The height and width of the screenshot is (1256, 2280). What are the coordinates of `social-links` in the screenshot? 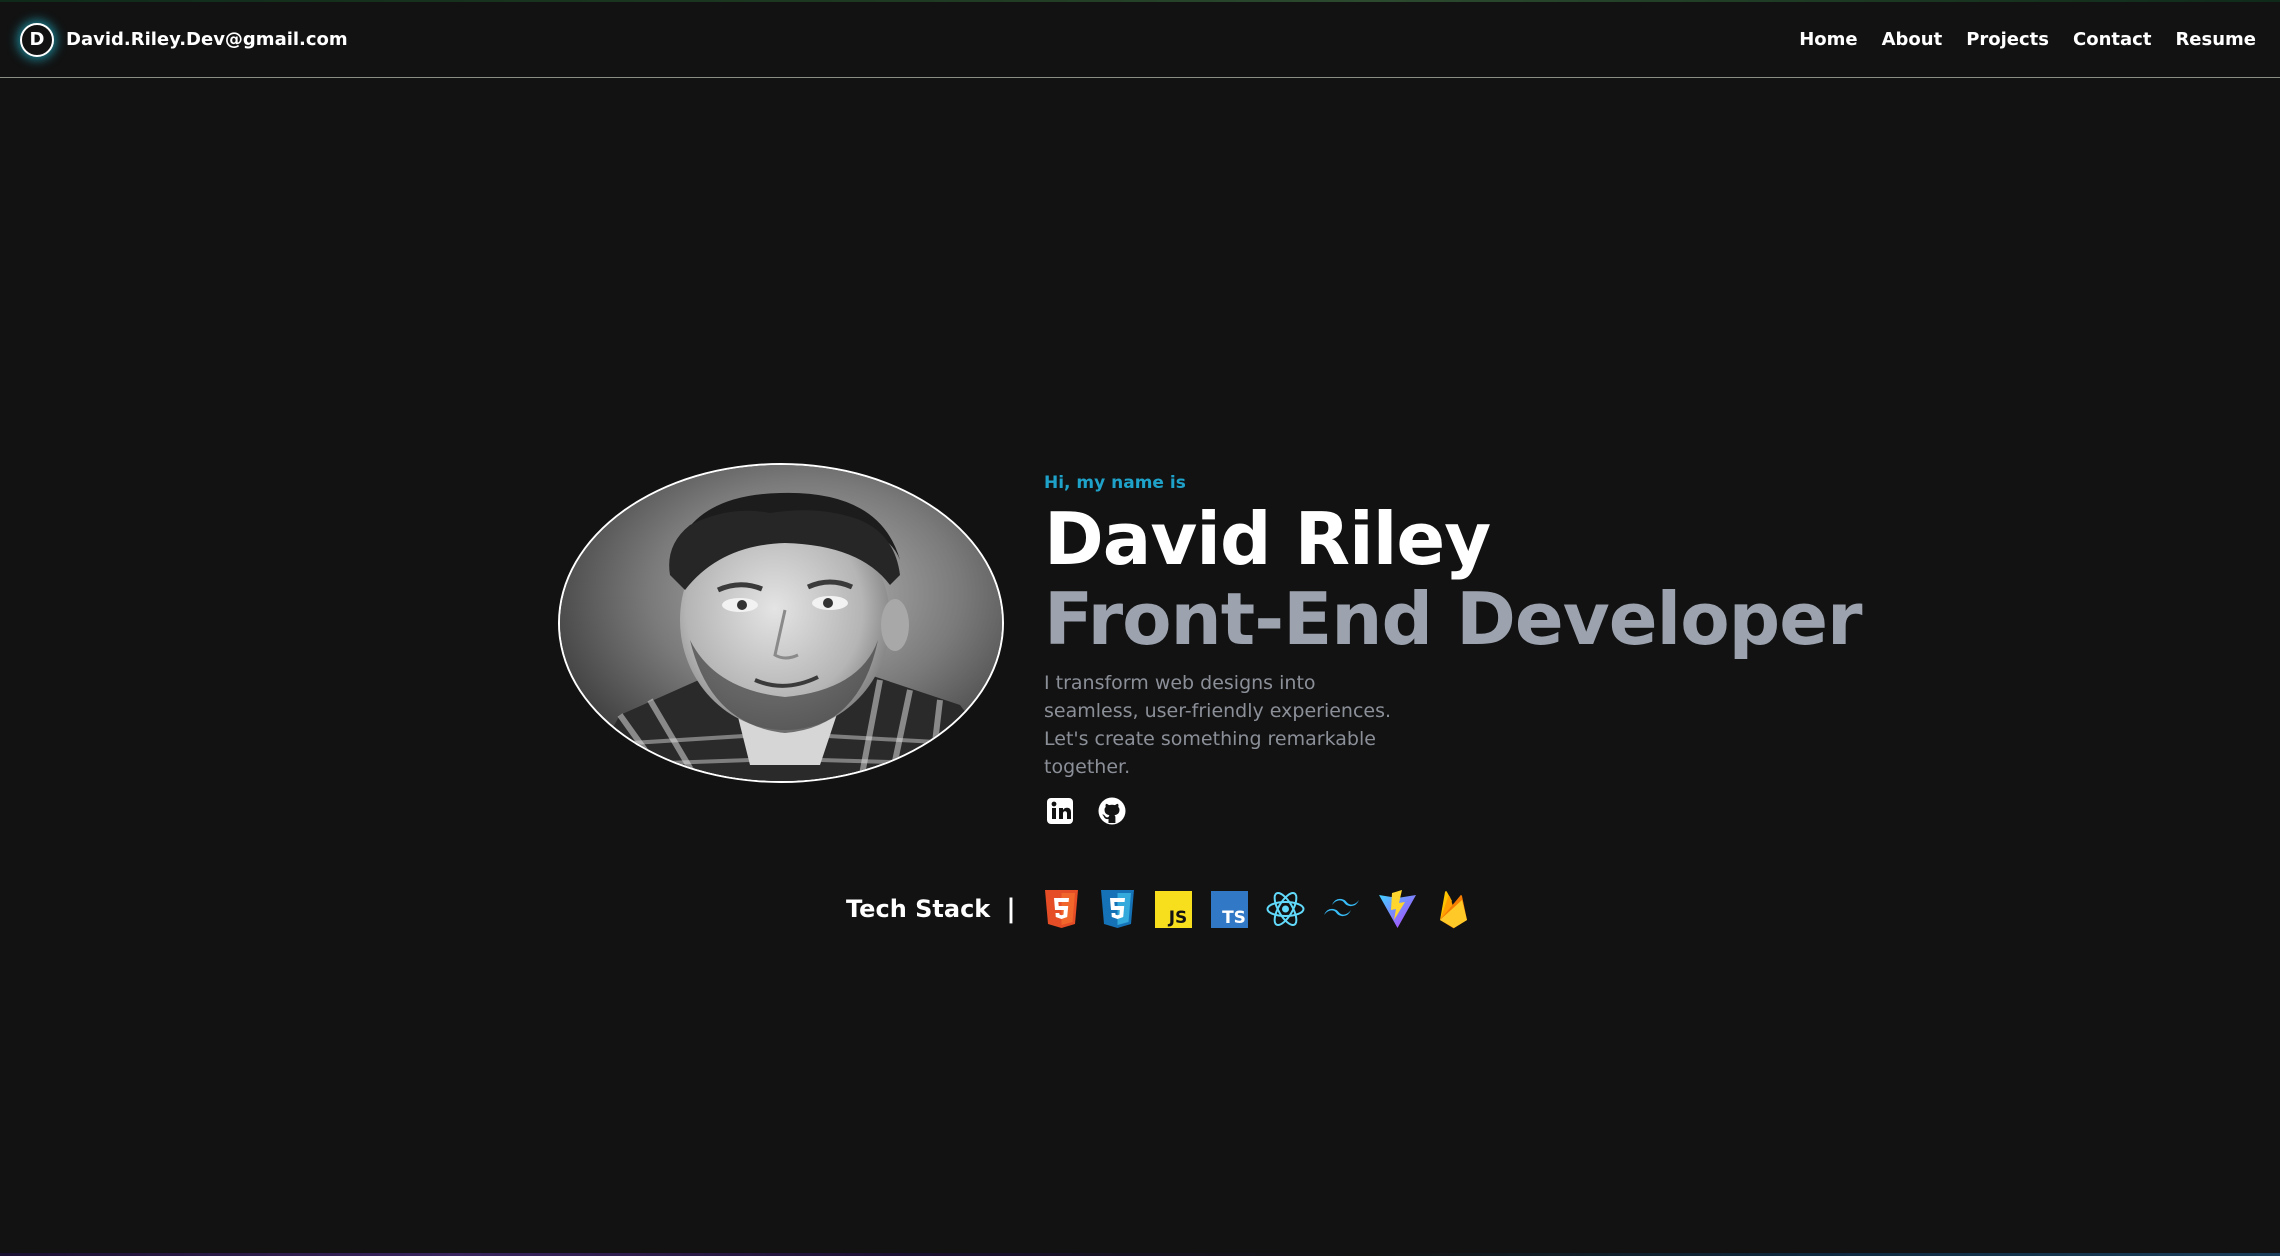 It's located at (1453, 811).